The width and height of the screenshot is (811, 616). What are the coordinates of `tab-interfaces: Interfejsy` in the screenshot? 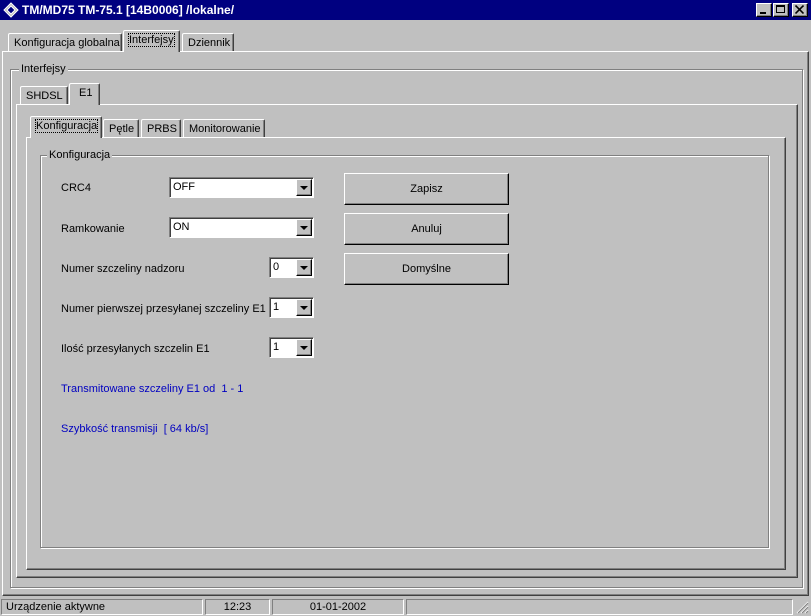 It's located at (151, 41).